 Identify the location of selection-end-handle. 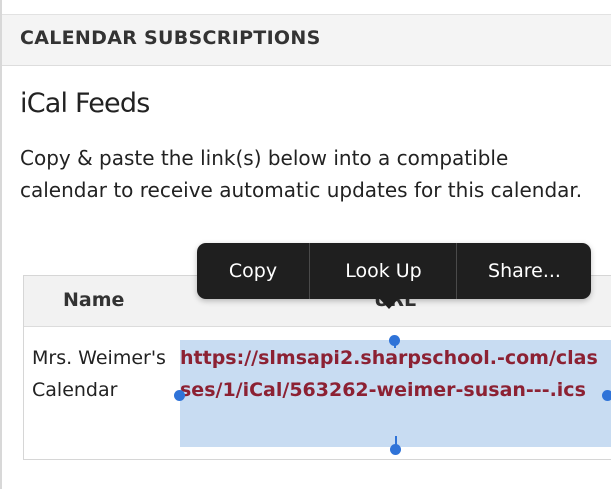
(395, 449).